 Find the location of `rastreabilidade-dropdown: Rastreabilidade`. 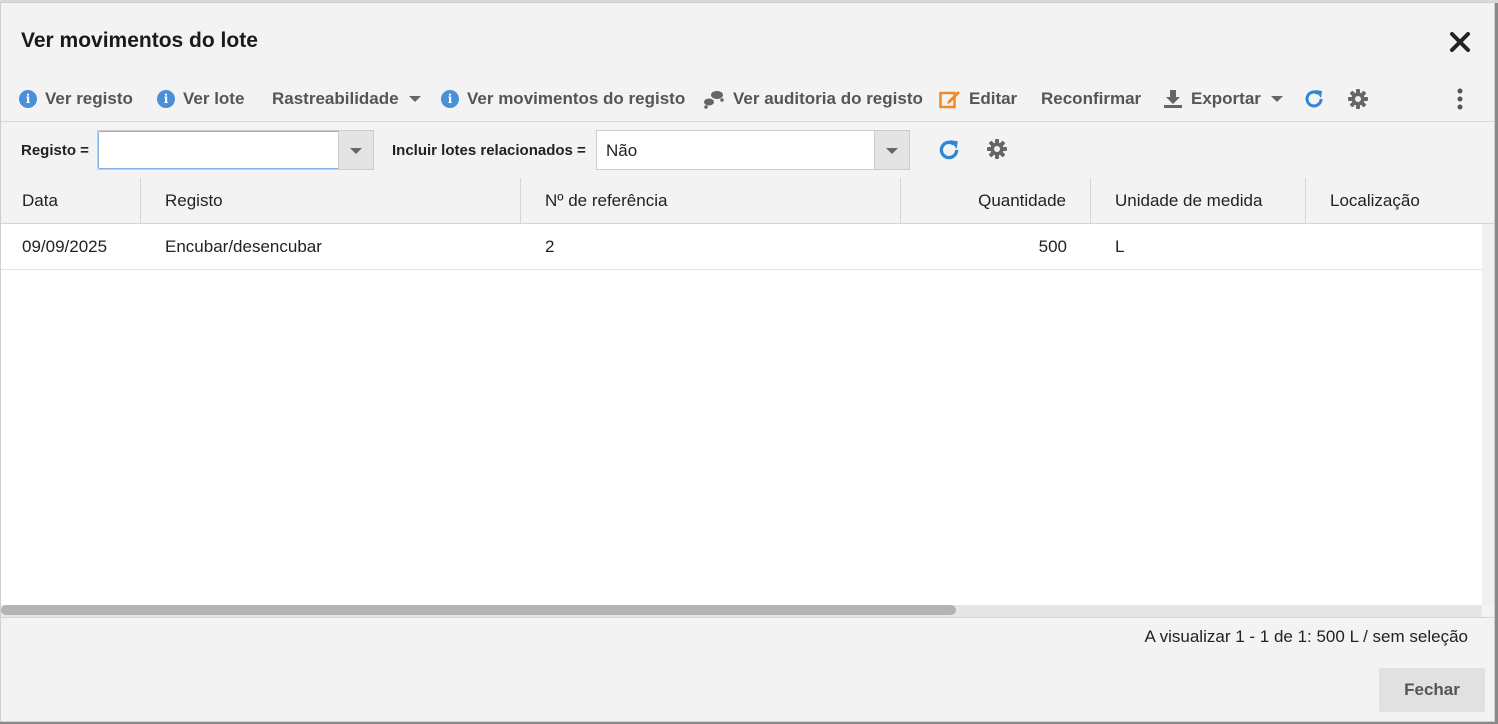

rastreabilidade-dropdown: Rastreabilidade is located at coordinates (346, 99).